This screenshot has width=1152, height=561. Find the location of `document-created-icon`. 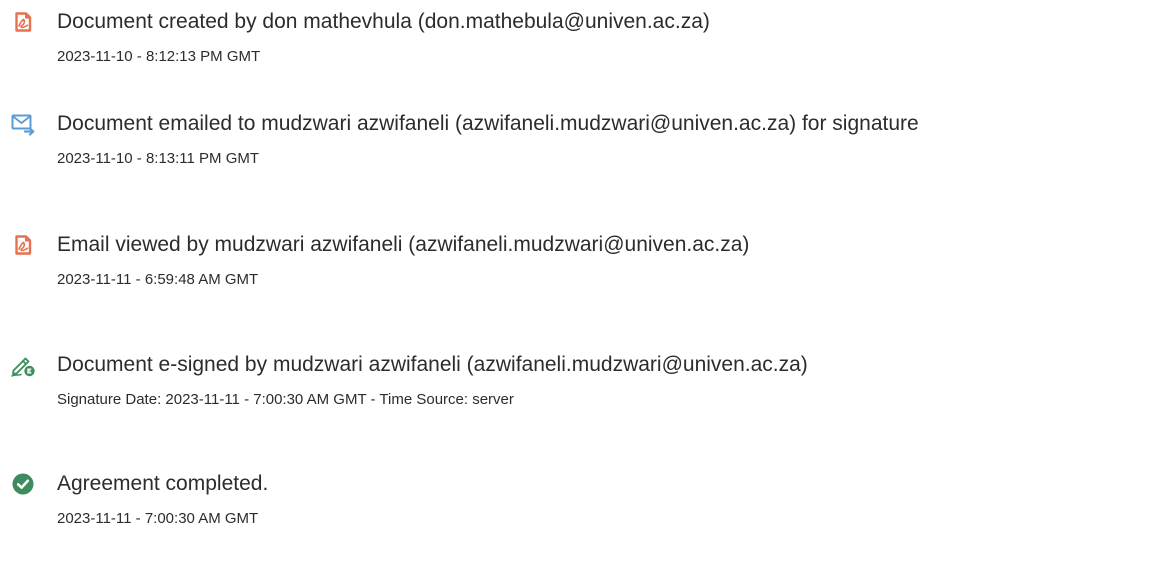

document-created-icon is located at coordinates (23, 22).